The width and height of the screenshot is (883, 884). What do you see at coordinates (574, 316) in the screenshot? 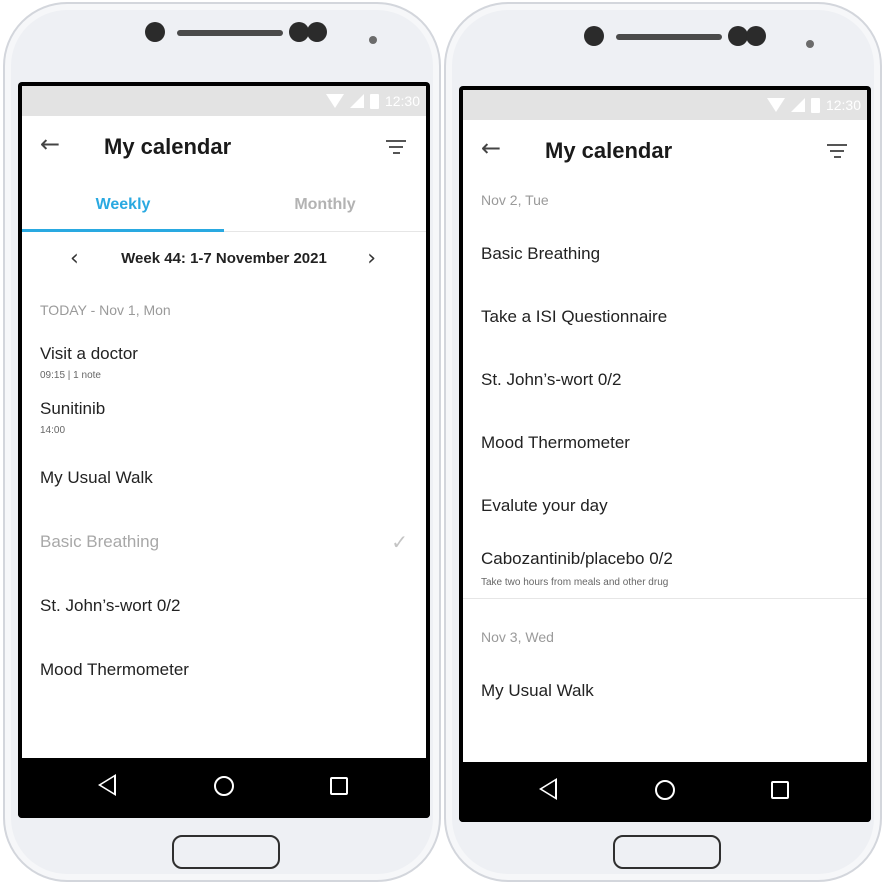
I see `item-title: Take a ISI Questionnaire` at bounding box center [574, 316].